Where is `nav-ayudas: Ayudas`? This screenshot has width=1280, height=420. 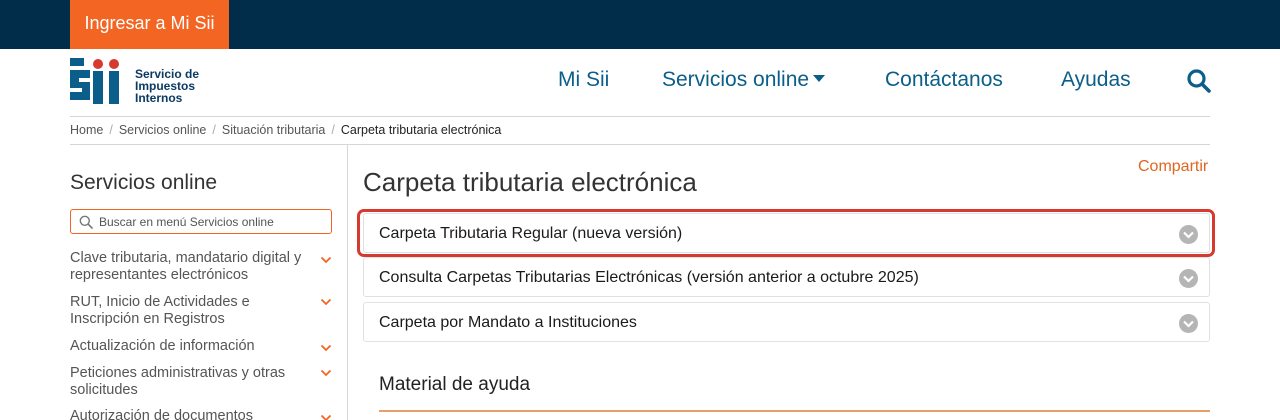 nav-ayudas: Ayudas is located at coordinates (1096, 80).